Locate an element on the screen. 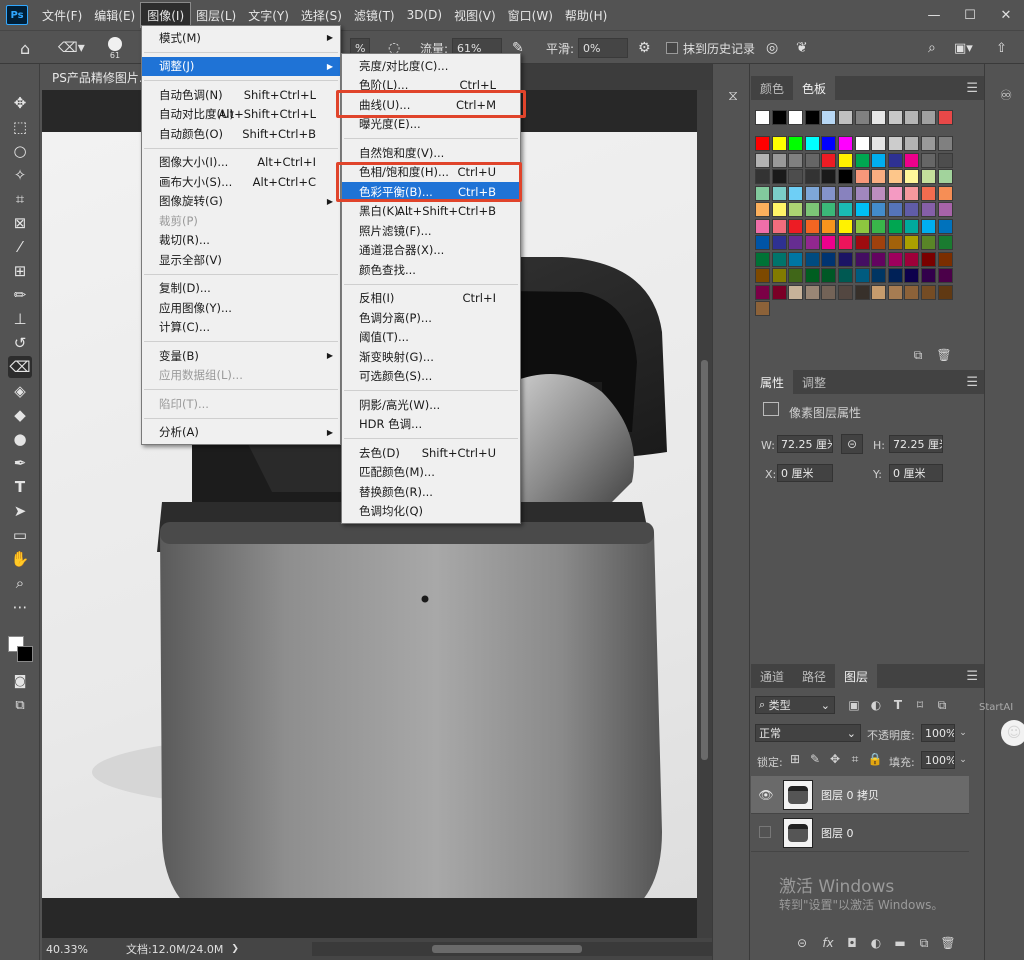  menu-type: 文字(Y) is located at coordinates (268, 15).